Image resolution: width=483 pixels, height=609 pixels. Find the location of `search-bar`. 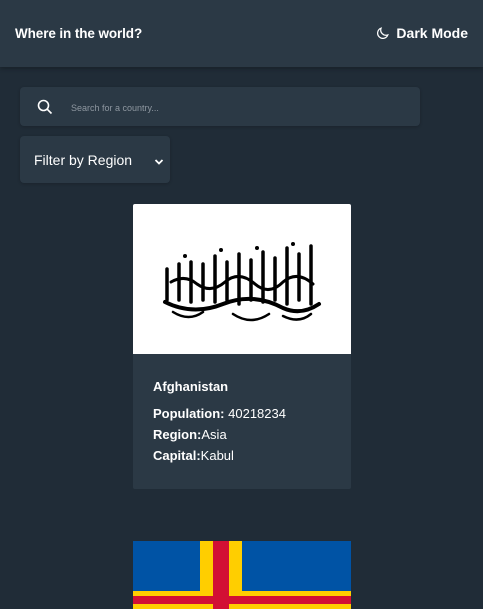

search-bar is located at coordinates (220, 107).